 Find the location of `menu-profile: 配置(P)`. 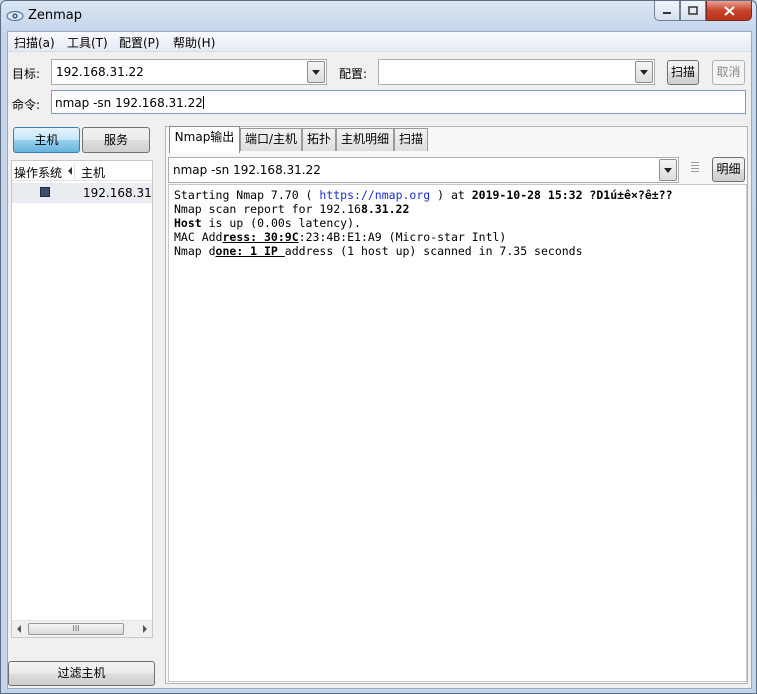

menu-profile: 配置(P) is located at coordinates (139, 42).